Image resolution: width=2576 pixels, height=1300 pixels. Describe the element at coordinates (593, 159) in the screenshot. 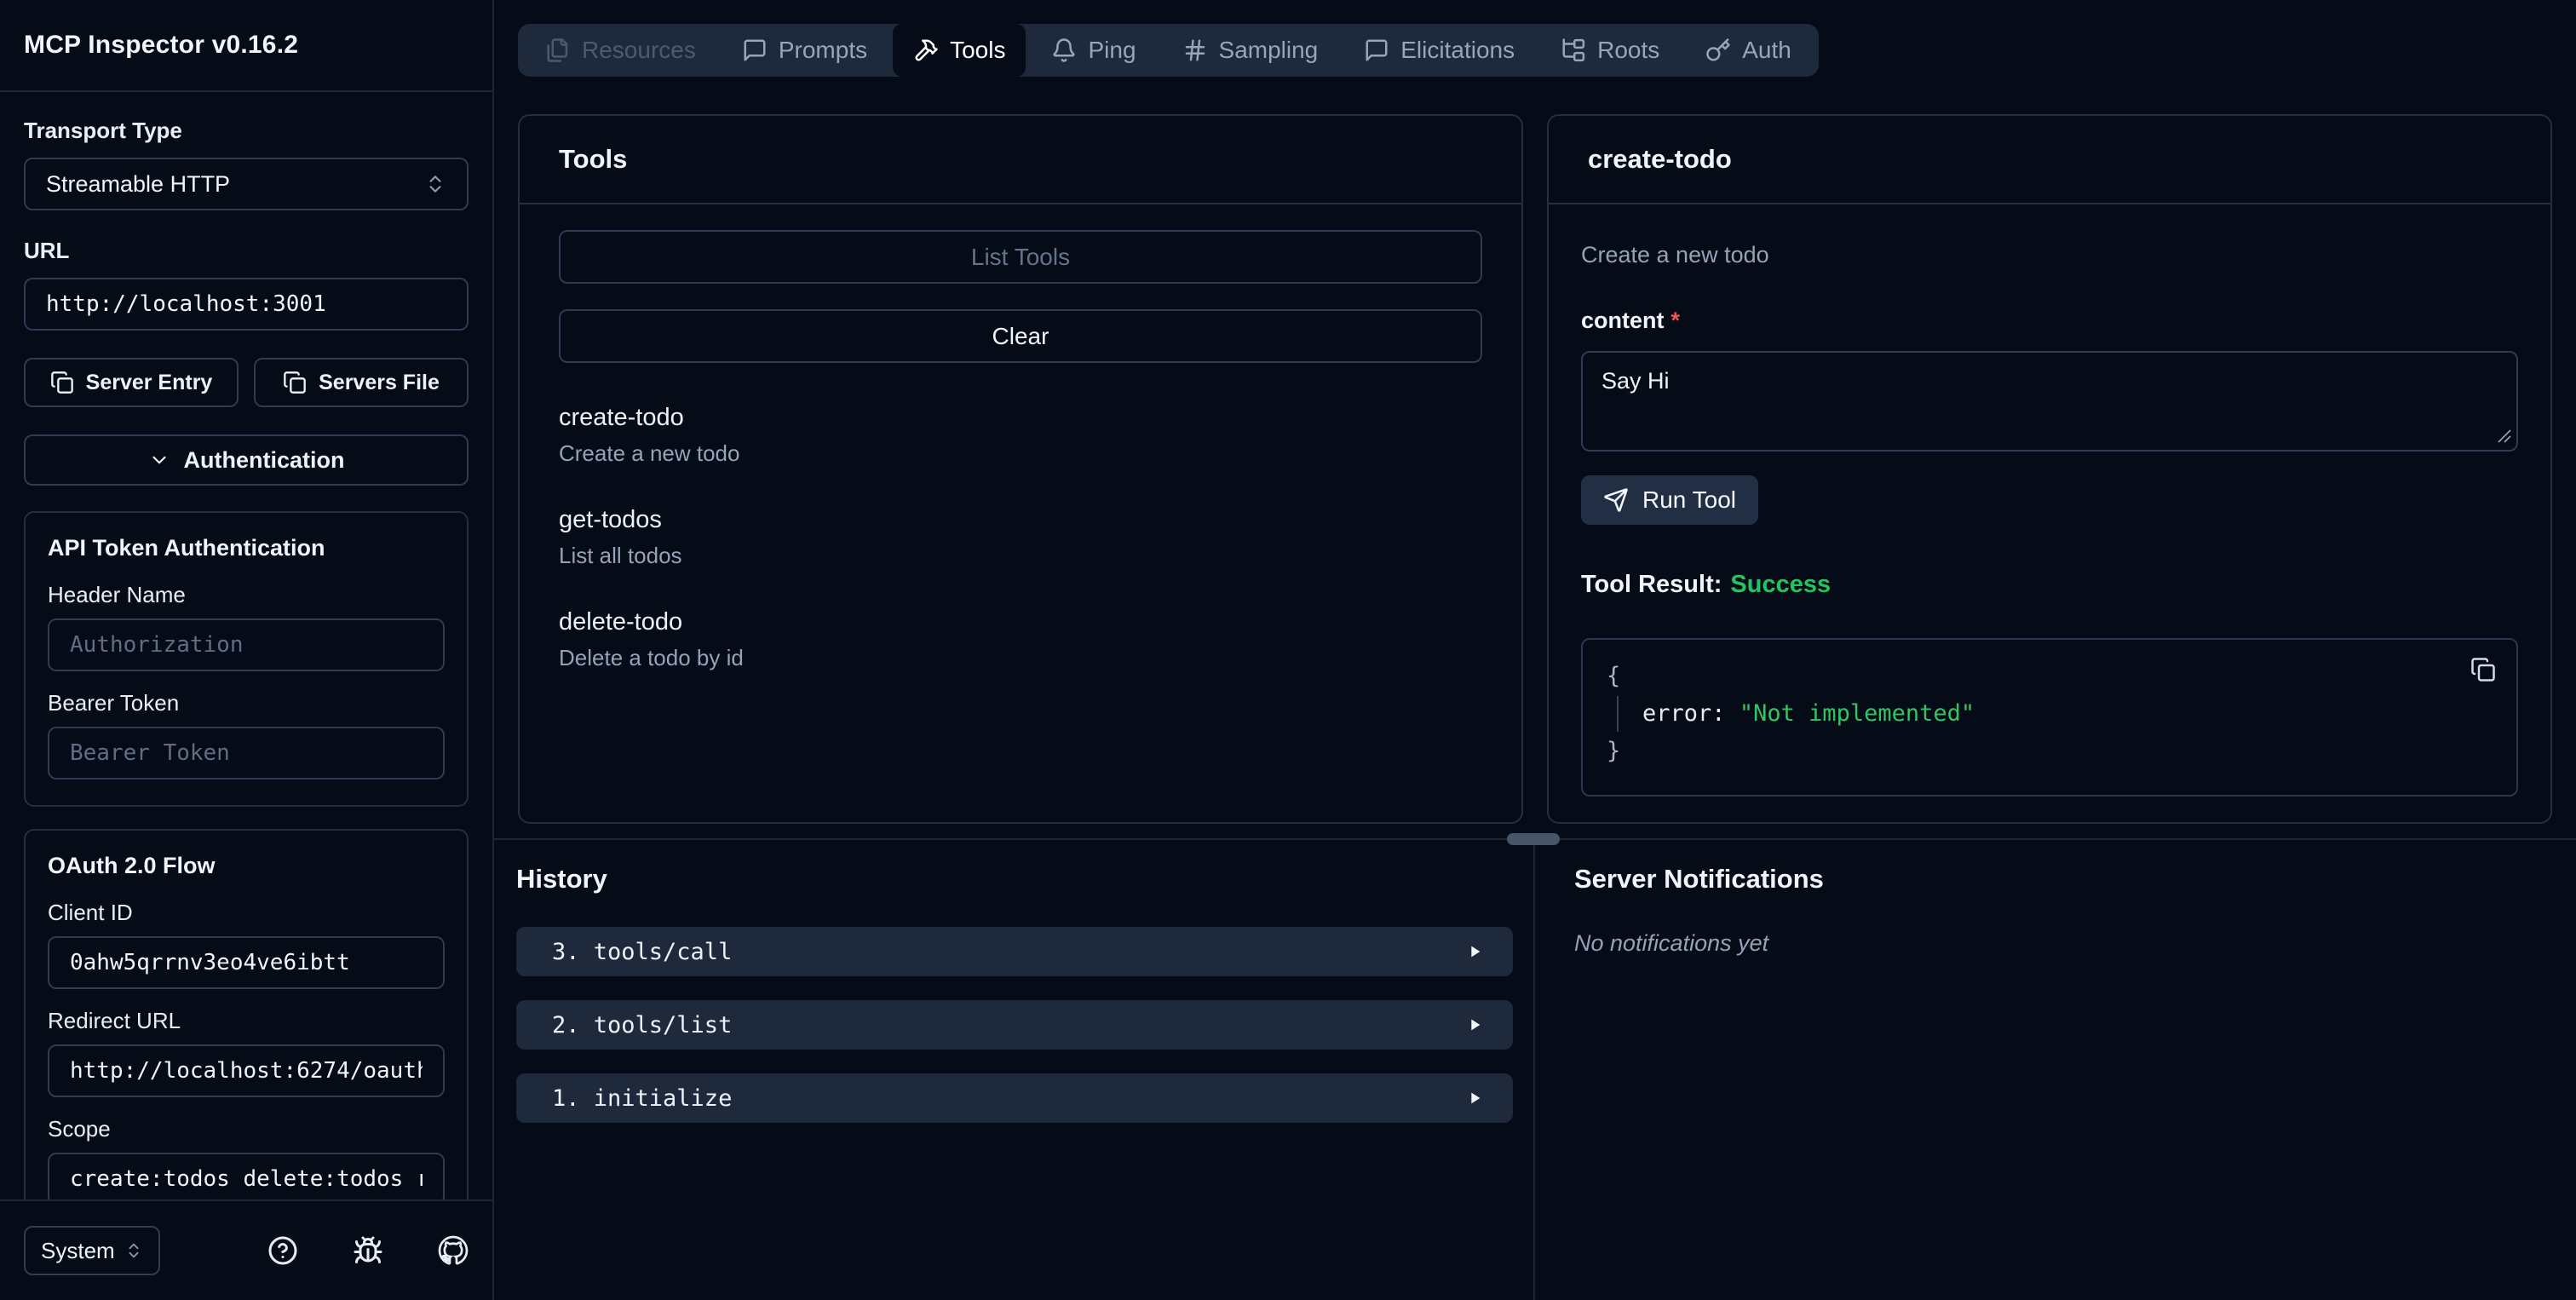

I see `tools-panel-title: Tools` at that location.